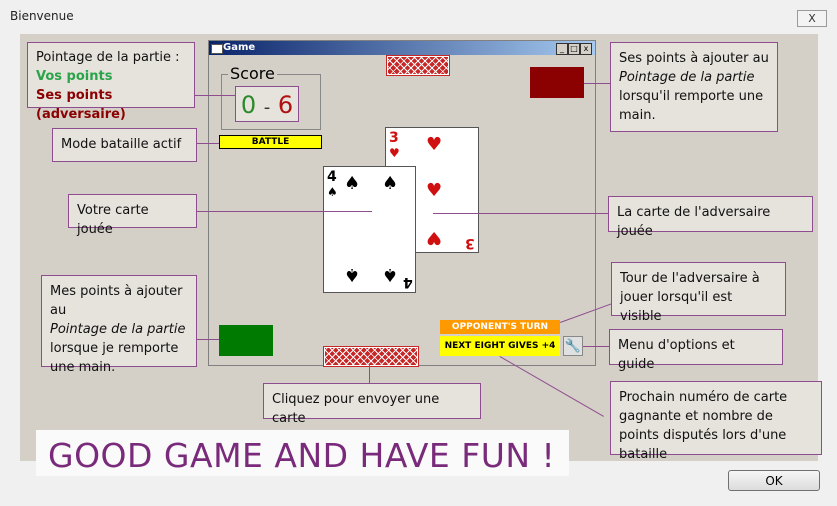  I want to click on ok-button: OK, so click(774, 480).